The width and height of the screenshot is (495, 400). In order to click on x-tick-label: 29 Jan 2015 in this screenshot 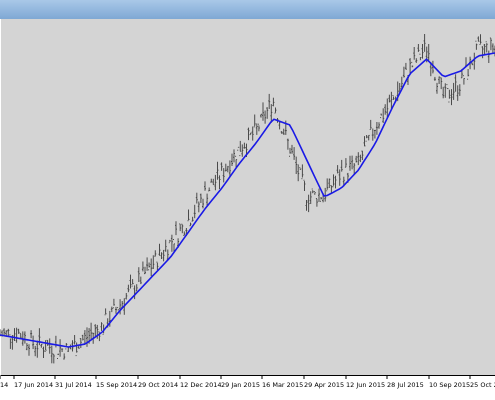, I will do `click(240, 385)`.